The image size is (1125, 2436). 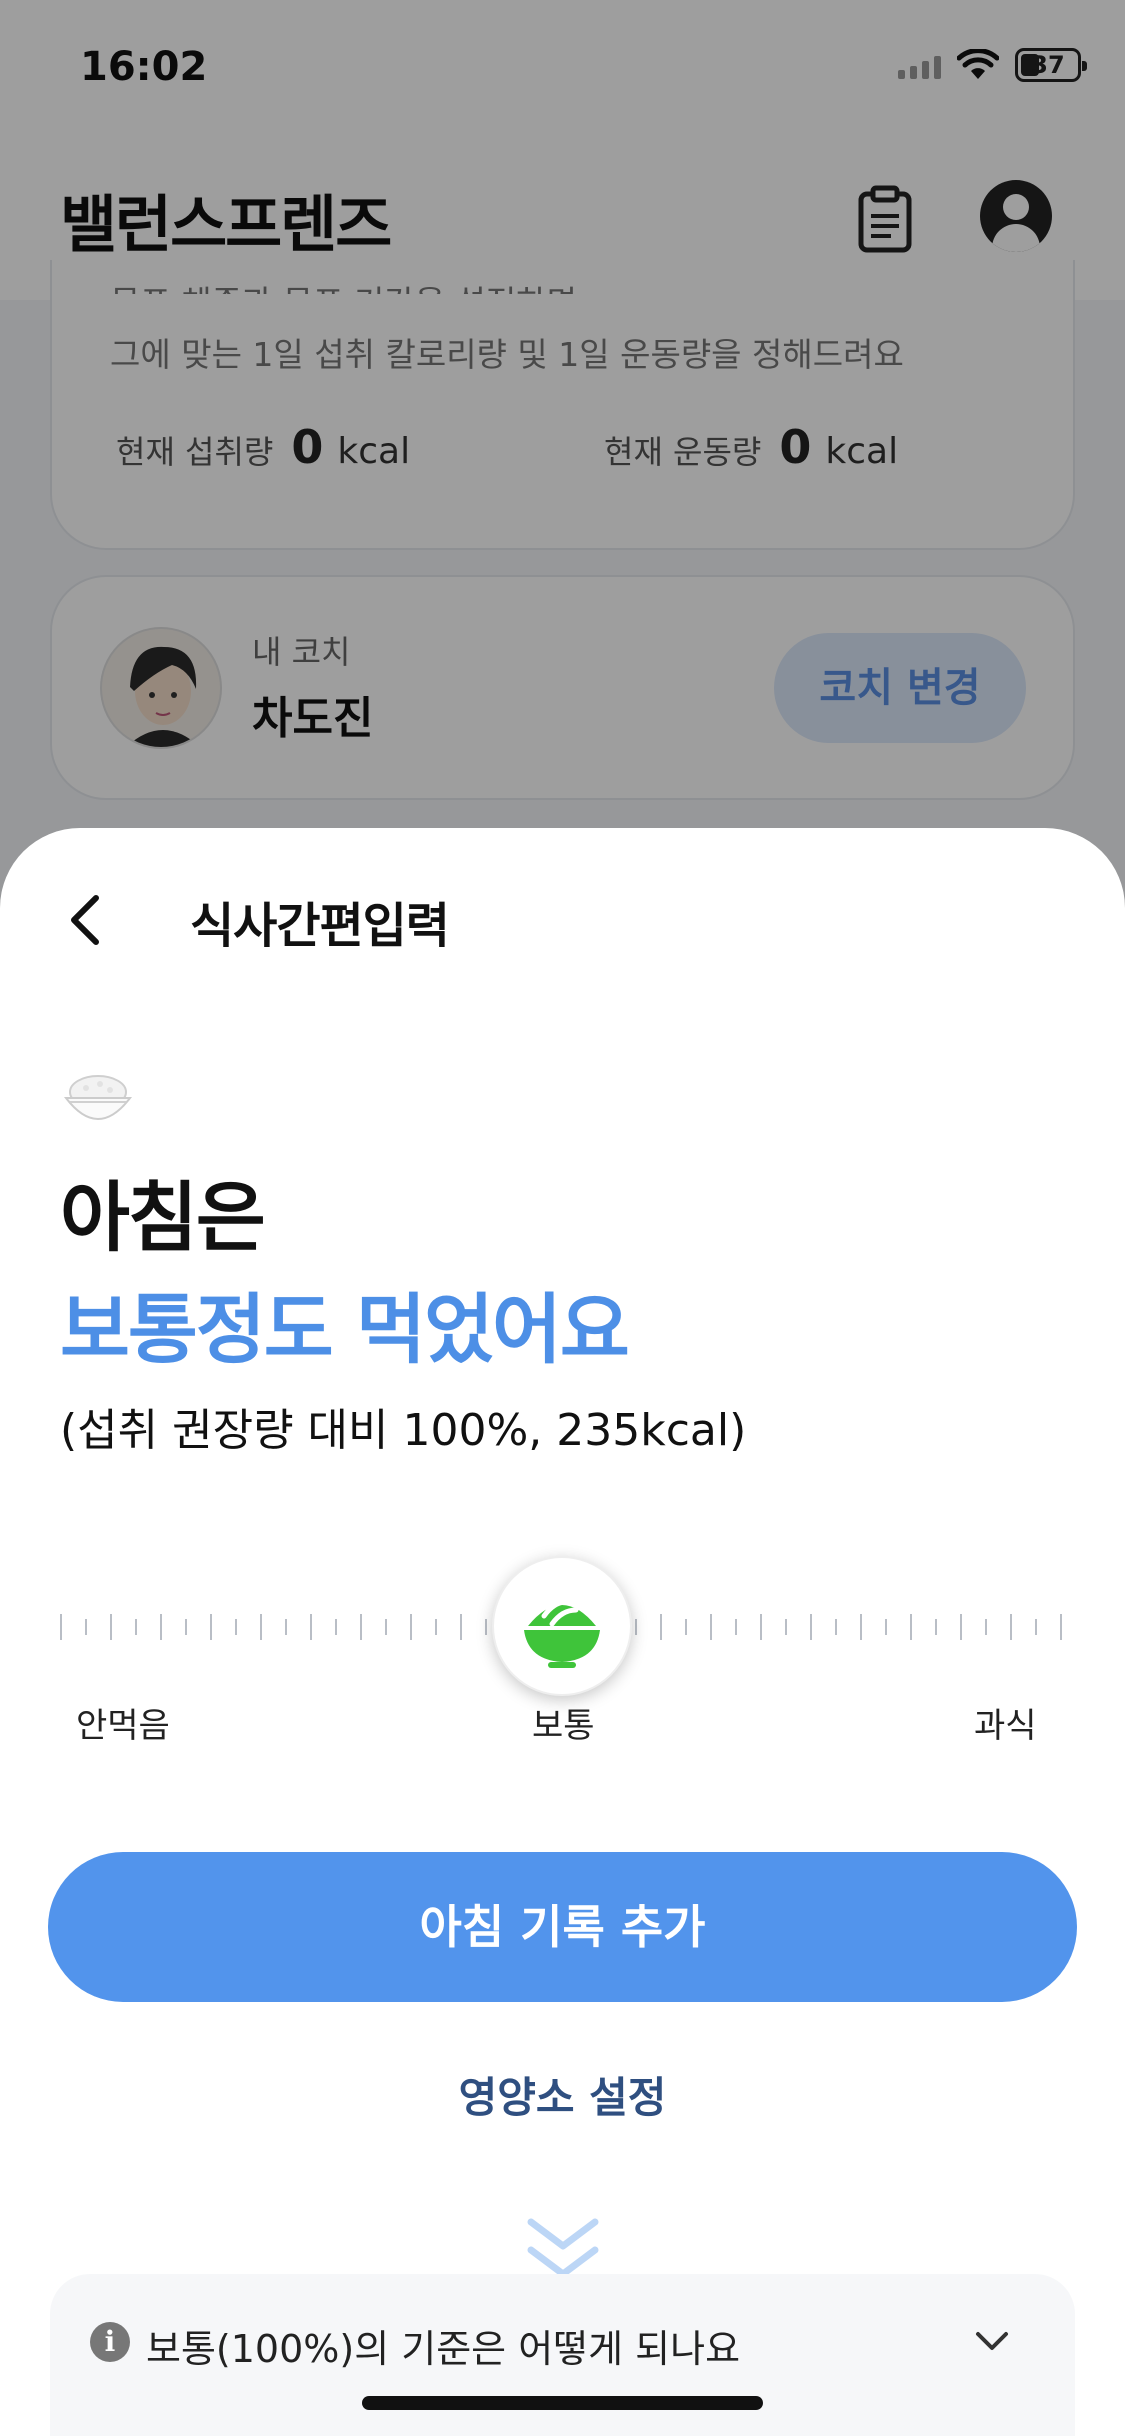 I want to click on faq-normal-criteria: i 보통(100%)의 기준은 어떻게 되나요, so click(x=562, y=2355).